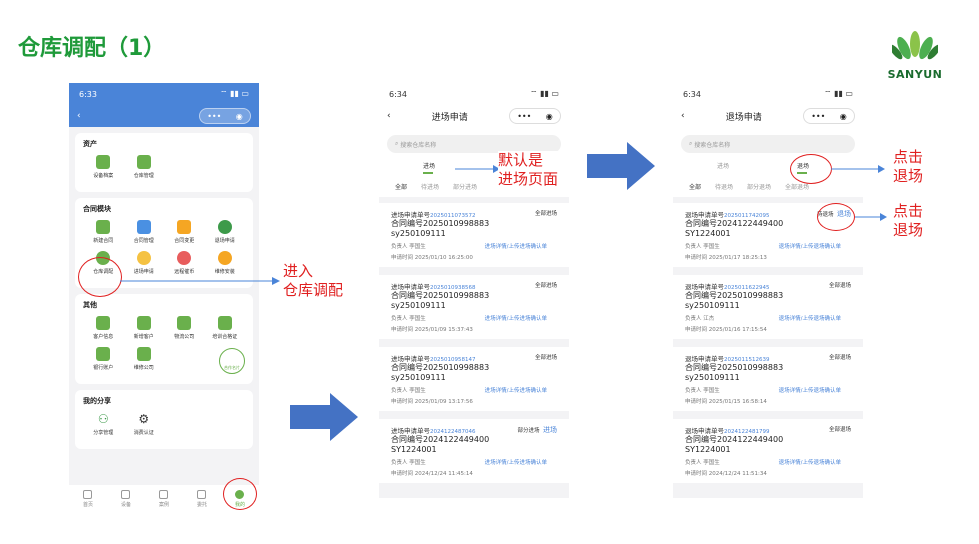 Image resolution: width=979 pixels, height=544 pixels. What do you see at coordinates (103, 232) in the screenshot?
I see `menu-item: 新建合同` at bounding box center [103, 232].